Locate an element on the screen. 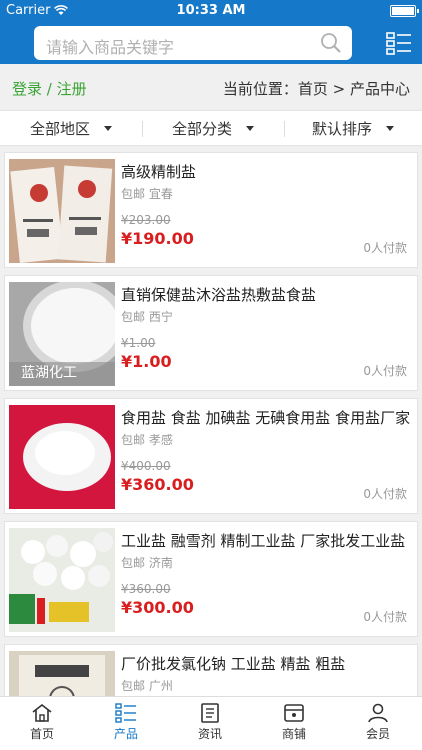  location-bar: 登录 / 注册 当前位置：首页 > 产品中心 is located at coordinates (211, 87).